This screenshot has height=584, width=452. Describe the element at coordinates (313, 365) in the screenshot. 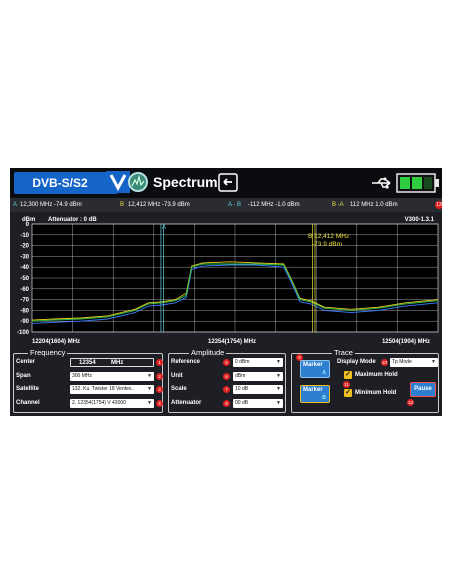

I see `marker-a-button-label: Marker` at that location.